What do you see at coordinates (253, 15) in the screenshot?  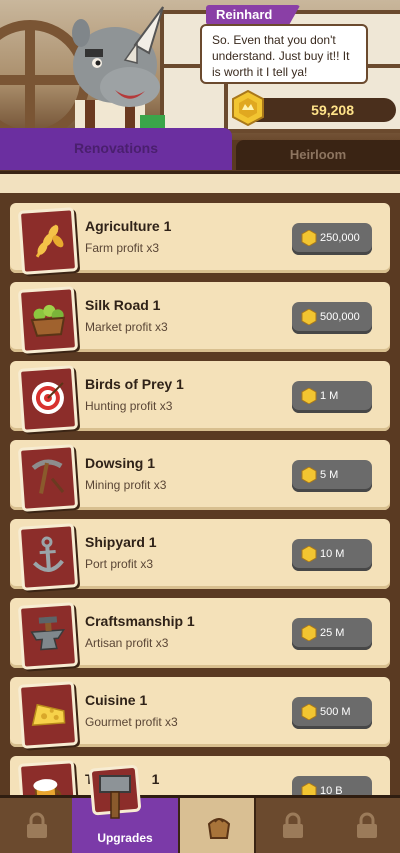 I see `speaker-name: Reinhard` at bounding box center [253, 15].